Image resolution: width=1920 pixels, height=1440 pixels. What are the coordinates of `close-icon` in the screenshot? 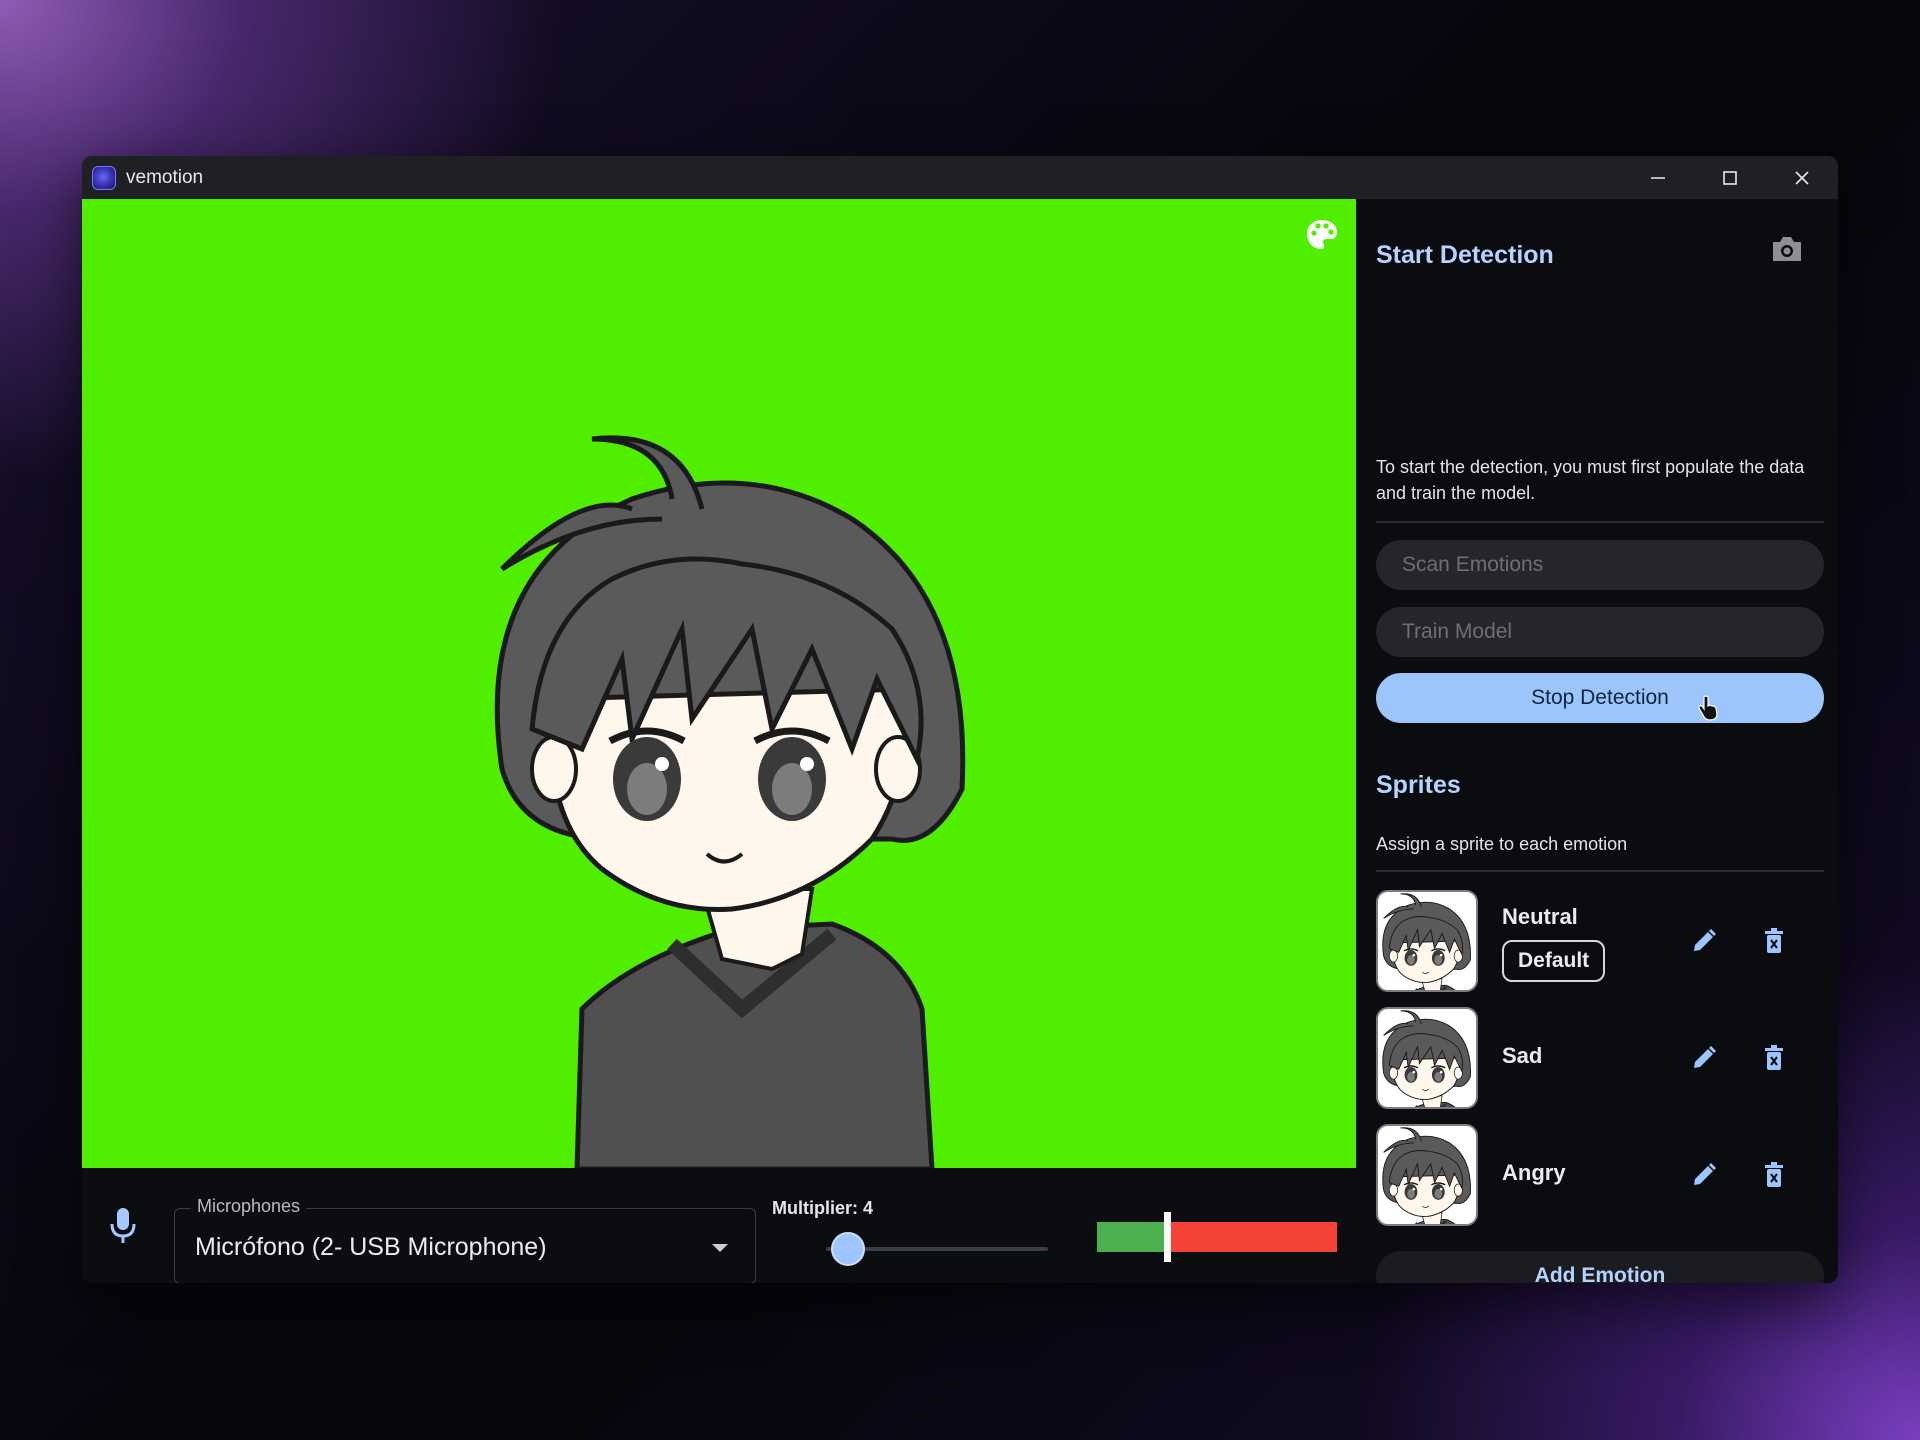 It's located at (1802, 177).